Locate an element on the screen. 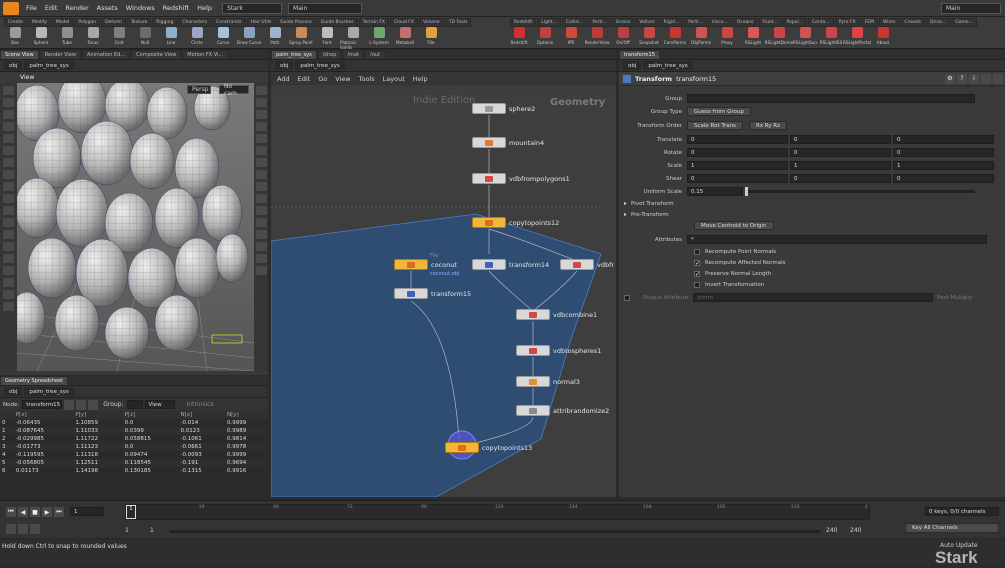 The image size is (1005, 568). shelf-tool-button: Proxy is located at coordinates (727, 36).